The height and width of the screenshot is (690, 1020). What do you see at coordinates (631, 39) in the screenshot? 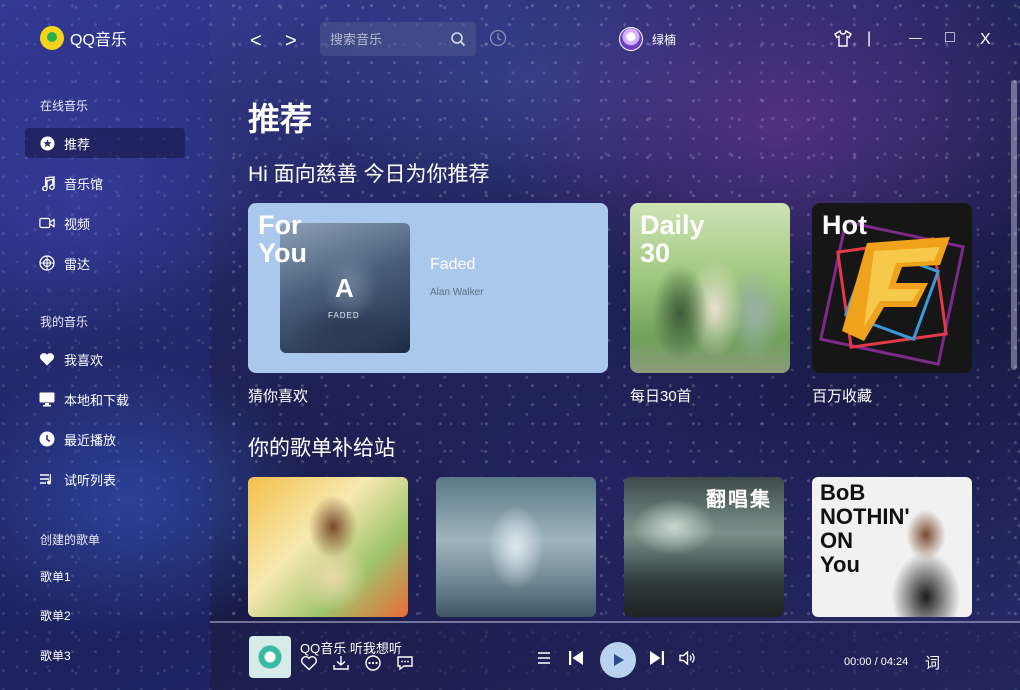
I see `avatar` at bounding box center [631, 39].